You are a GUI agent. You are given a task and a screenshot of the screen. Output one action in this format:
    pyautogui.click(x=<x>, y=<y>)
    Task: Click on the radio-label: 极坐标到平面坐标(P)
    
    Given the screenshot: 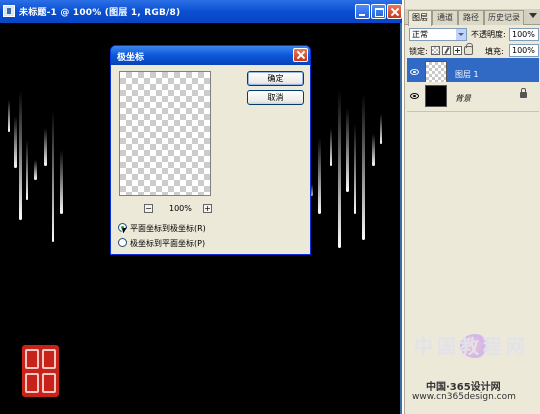 What is the action you would take?
    pyautogui.click(x=168, y=243)
    